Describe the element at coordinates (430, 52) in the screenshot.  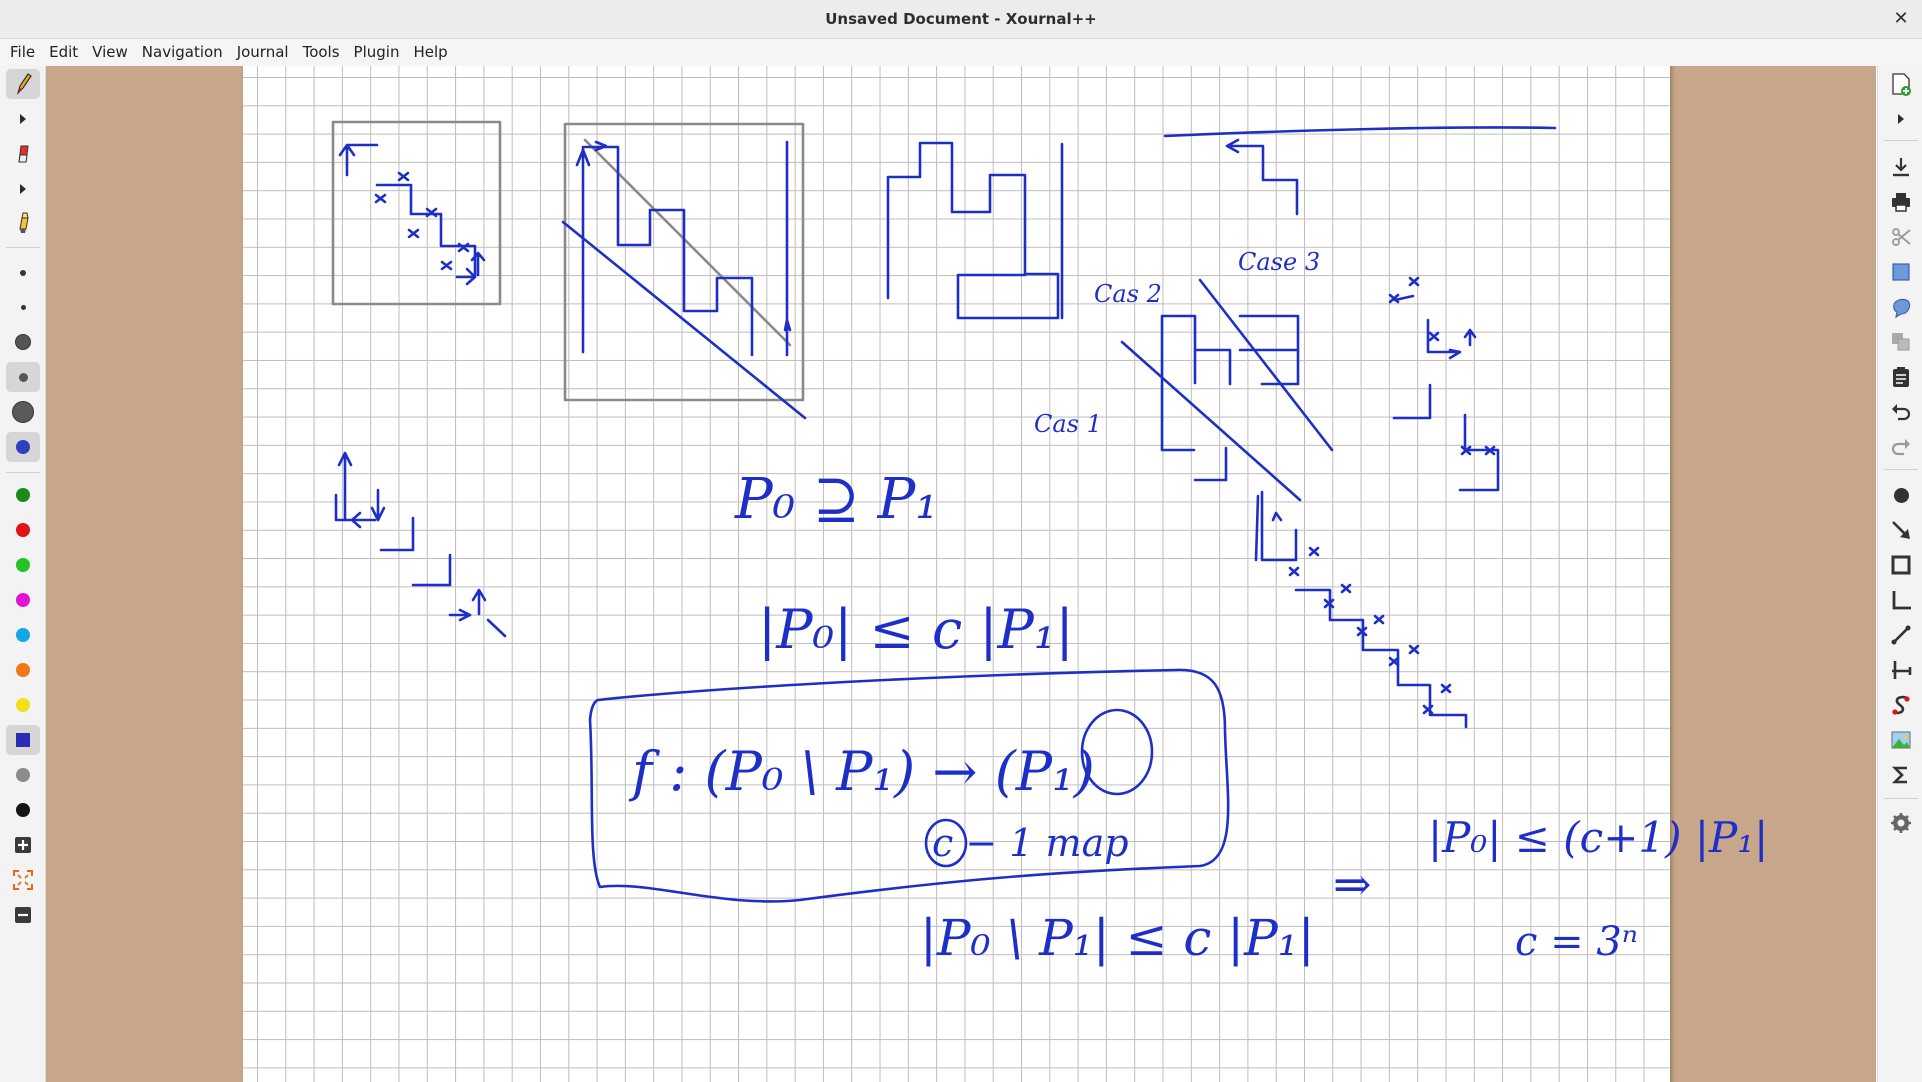
I see `menu-help: Help` at that location.